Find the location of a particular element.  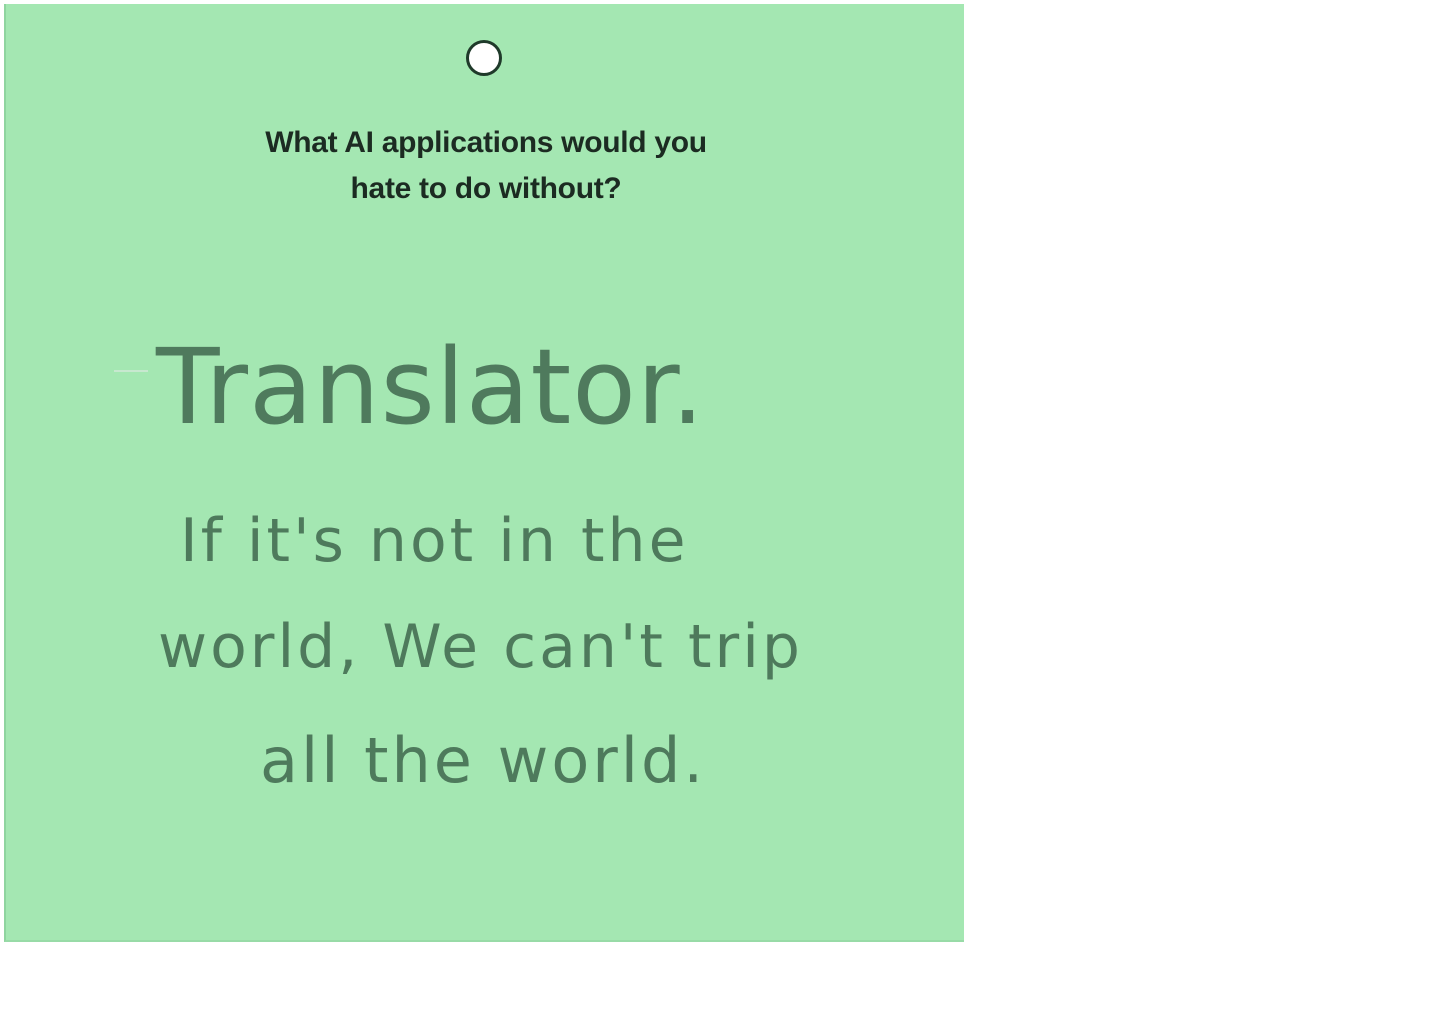

prompt-line-2: hate to do without? is located at coordinates (486, 188).